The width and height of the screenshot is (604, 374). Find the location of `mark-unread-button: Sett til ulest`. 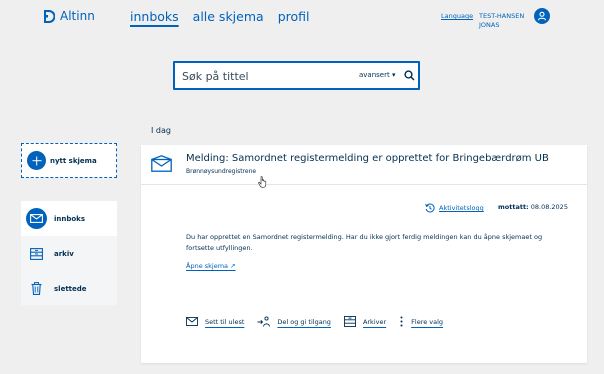

mark-unread-button: Sett til ulest is located at coordinates (215, 321).